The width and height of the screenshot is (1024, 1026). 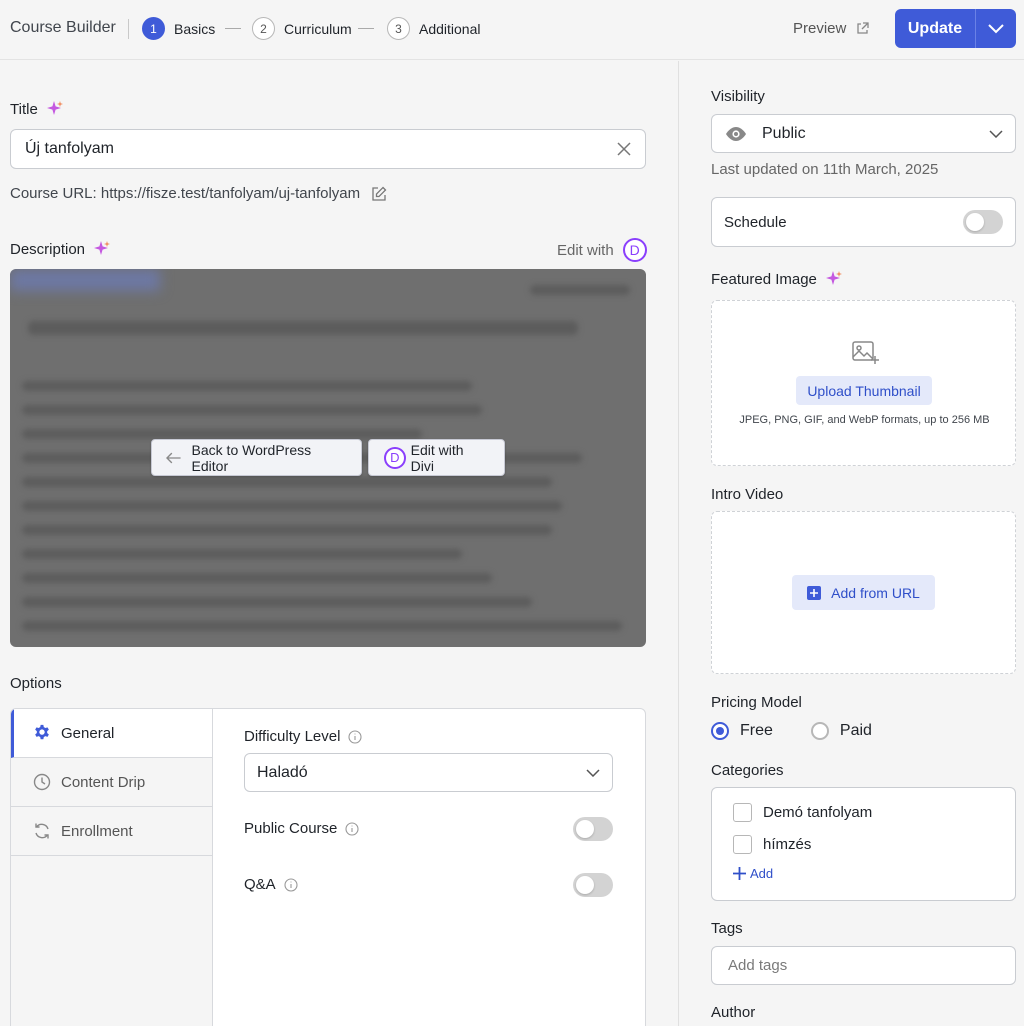 I want to click on edit-with-divi-button: D Edit with Divi, so click(x=436, y=457).